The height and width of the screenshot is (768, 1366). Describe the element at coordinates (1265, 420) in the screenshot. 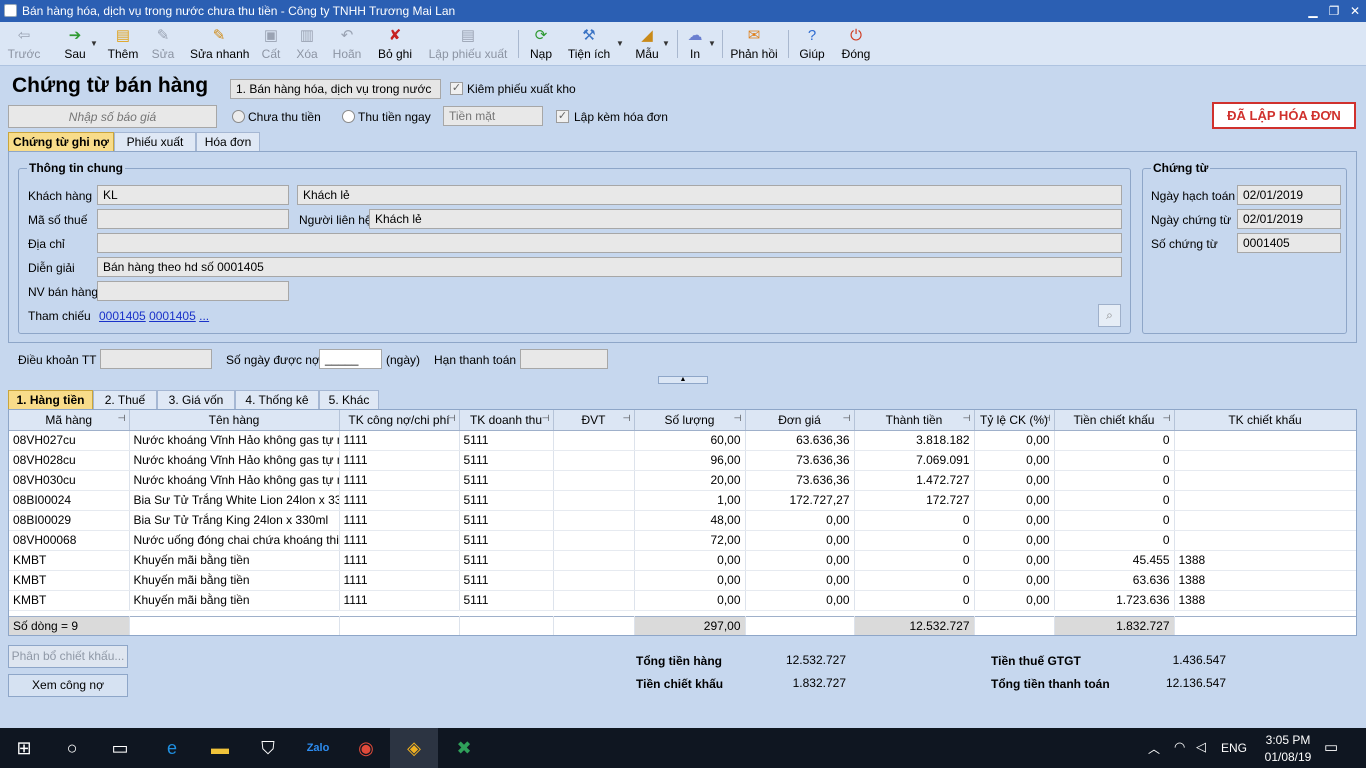

I see `column-header: TK chiết khấu` at that location.